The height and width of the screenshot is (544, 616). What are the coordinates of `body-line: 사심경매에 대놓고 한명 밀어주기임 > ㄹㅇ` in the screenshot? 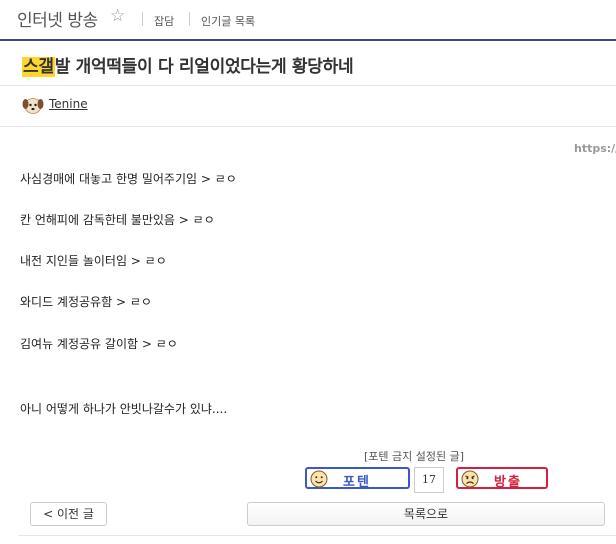 It's located at (128, 179).